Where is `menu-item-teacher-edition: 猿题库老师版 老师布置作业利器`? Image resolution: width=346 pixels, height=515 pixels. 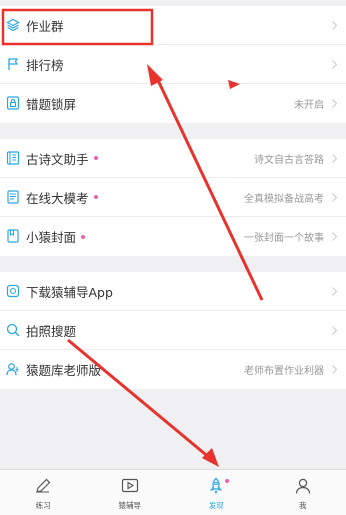 menu-item-teacher-edition: 猿题库老师版 老师布置作业利器 is located at coordinates (173, 369).